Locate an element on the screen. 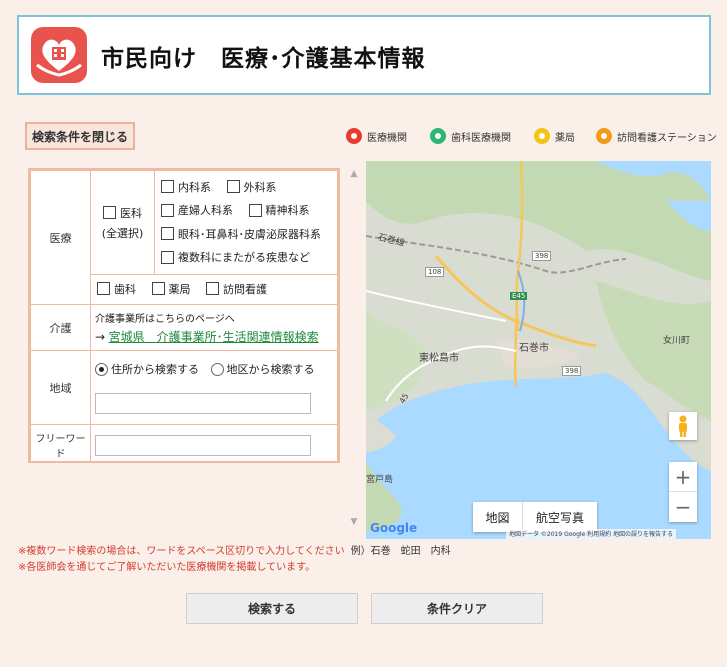 This screenshot has width=727, height=667. onagawa-label: 女川町 is located at coordinates (677, 341).